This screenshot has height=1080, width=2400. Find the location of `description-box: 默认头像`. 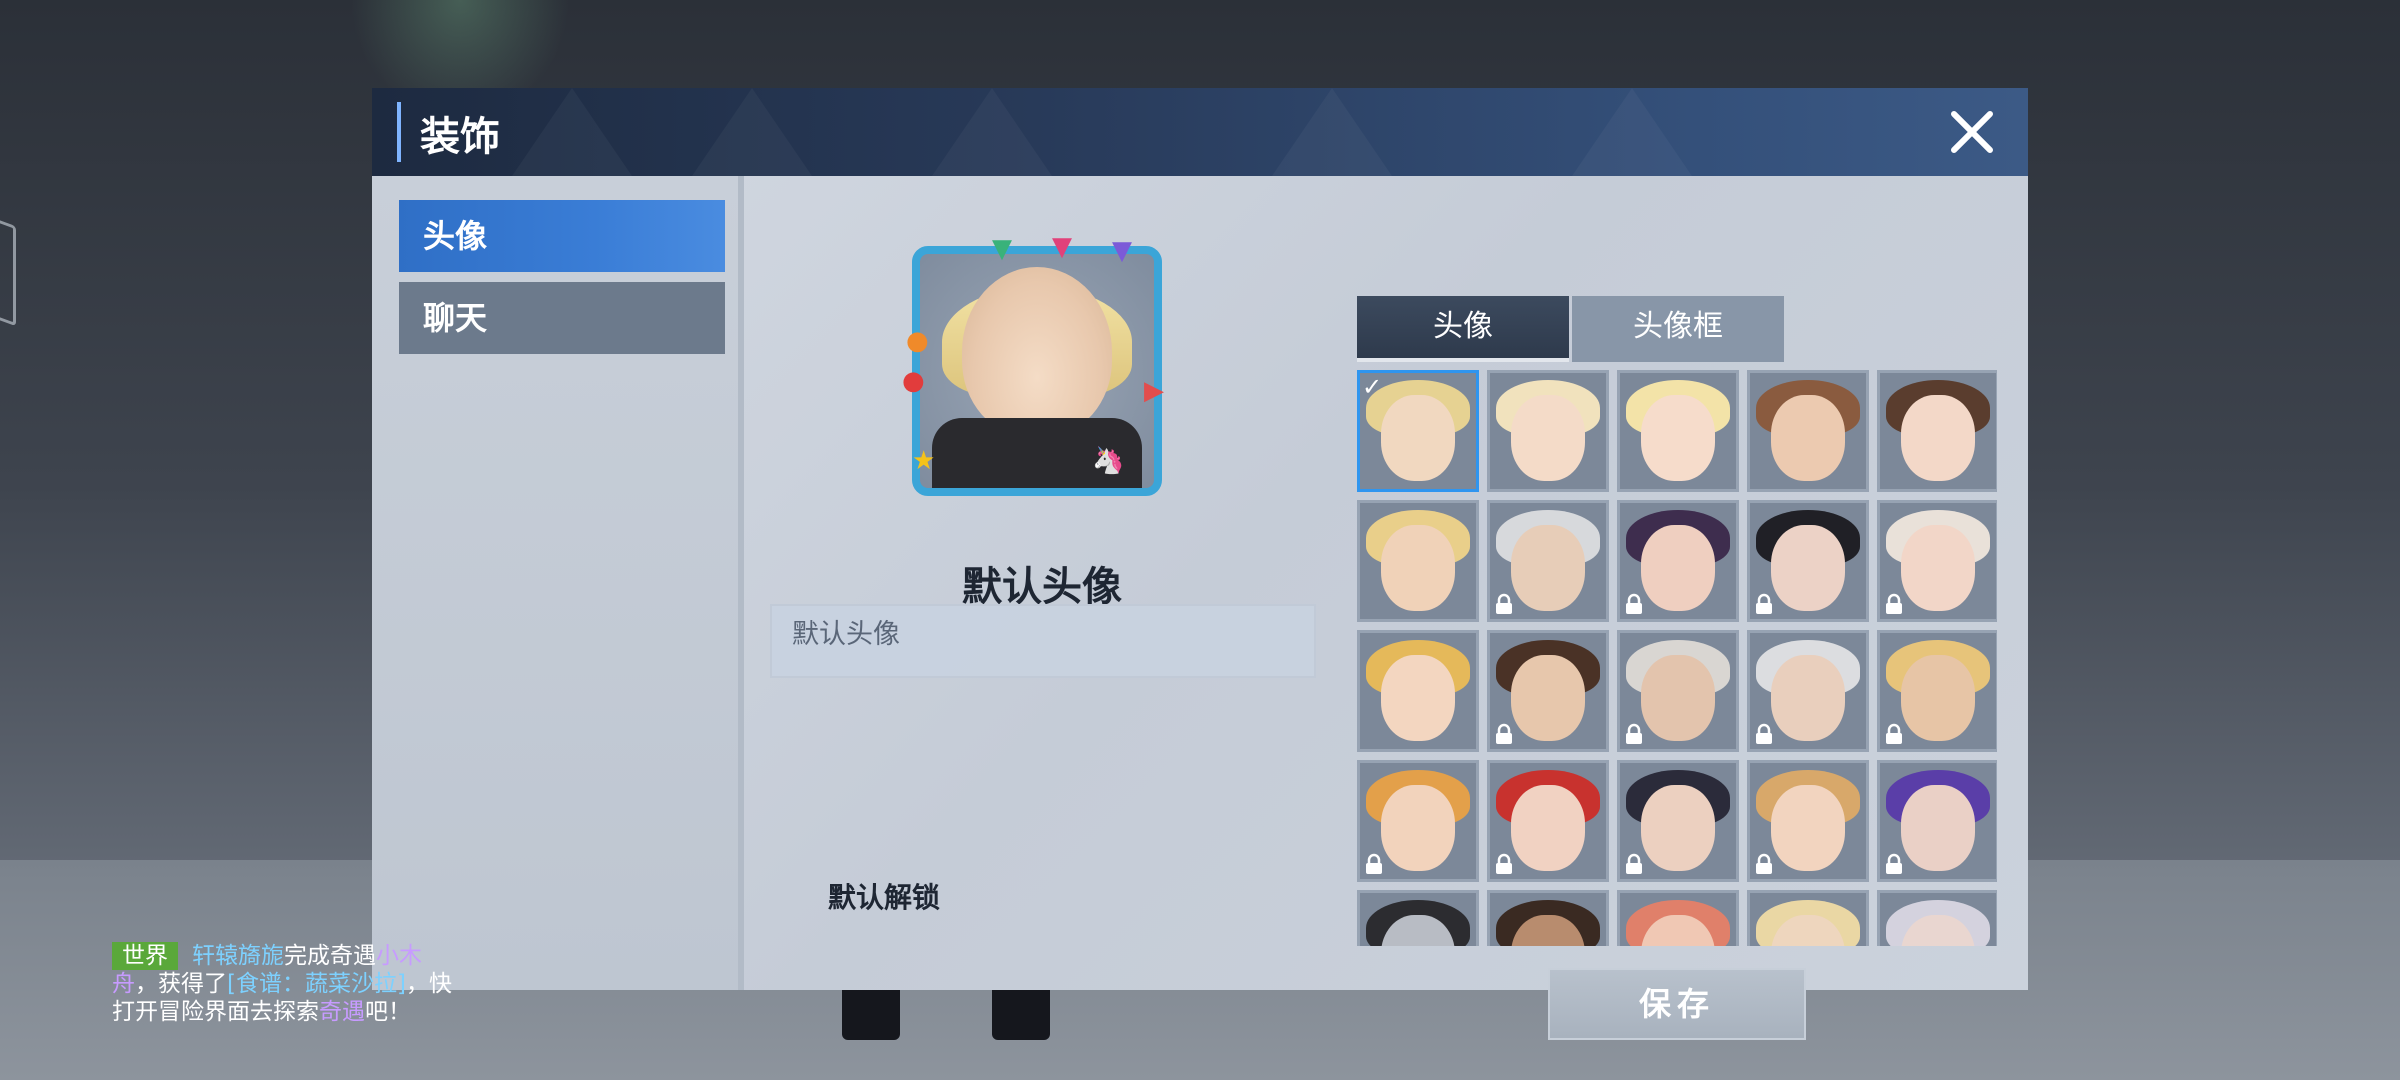

description-box: 默认头像 is located at coordinates (1043, 641).